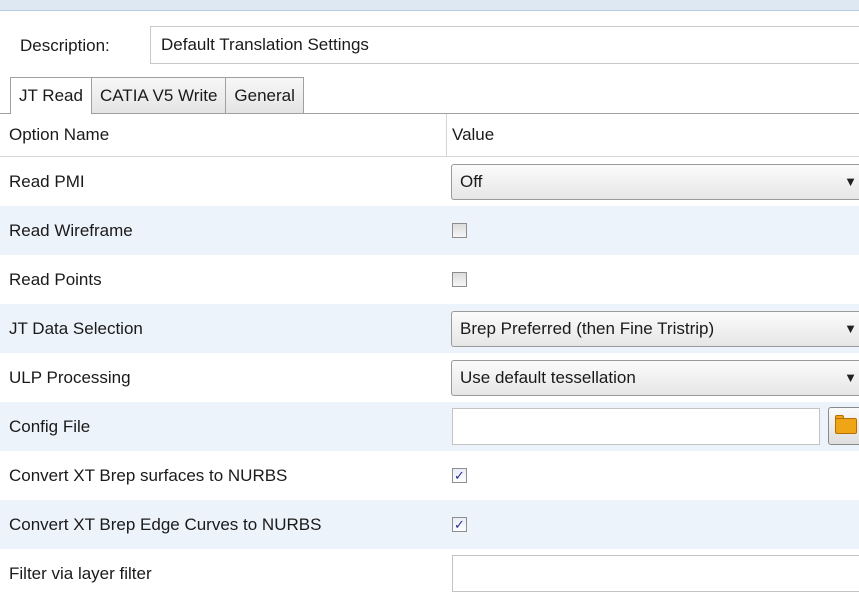 The height and width of the screenshot is (614, 859). I want to click on tab-catia-v5-write: CATIA V5 Write, so click(158, 95).